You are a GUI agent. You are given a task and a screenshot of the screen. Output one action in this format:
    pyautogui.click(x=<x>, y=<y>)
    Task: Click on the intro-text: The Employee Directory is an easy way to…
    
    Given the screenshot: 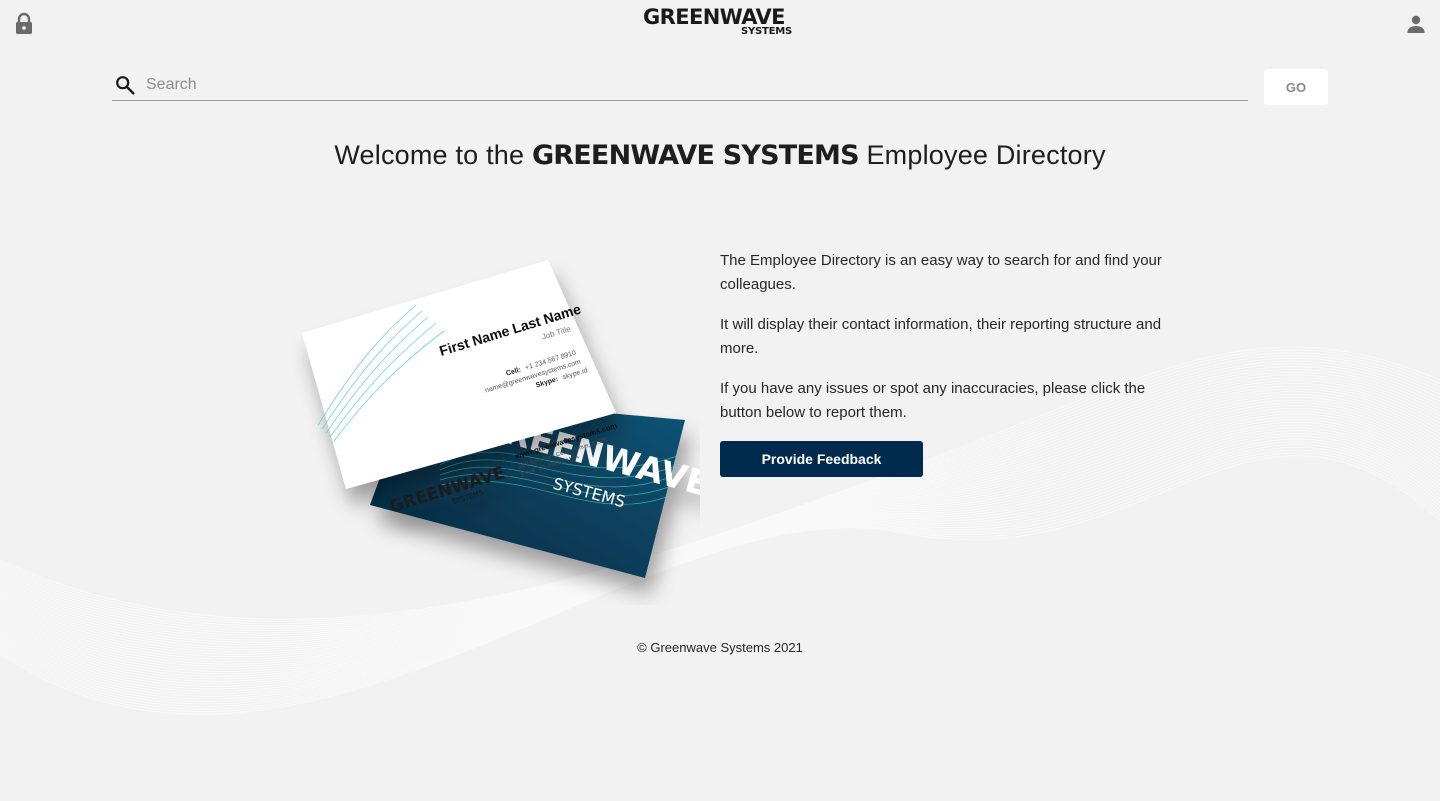 What is the action you would take?
    pyautogui.click(x=950, y=345)
    